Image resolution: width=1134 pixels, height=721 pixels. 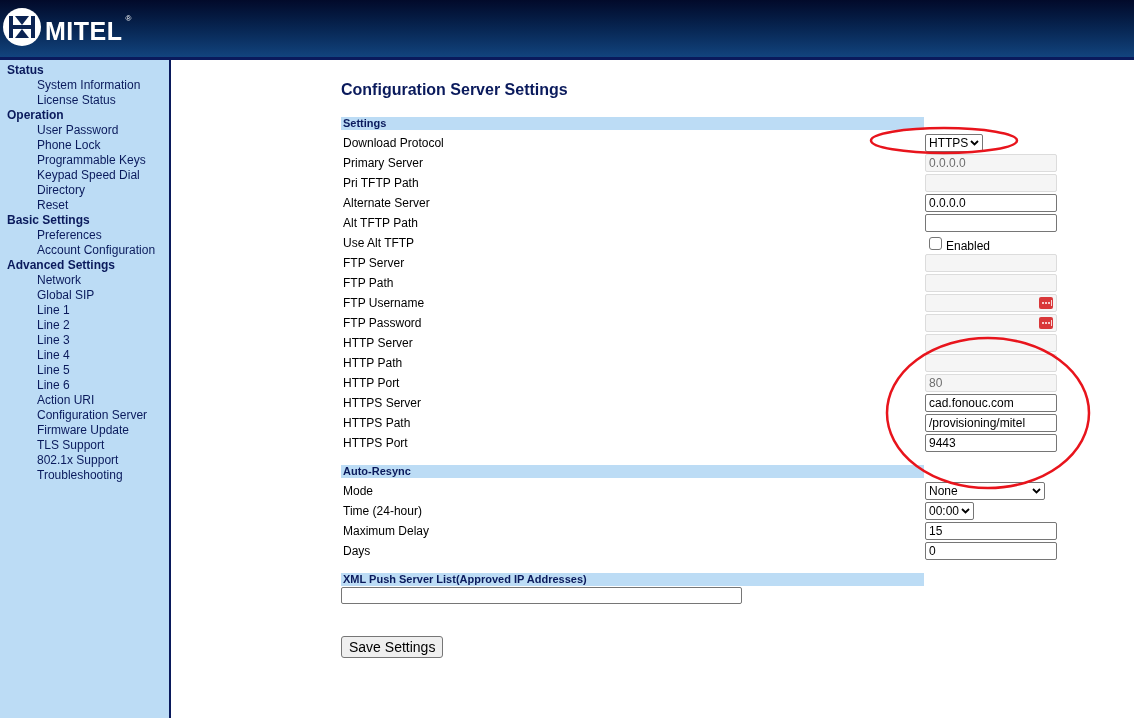 What do you see at coordinates (73, 175) in the screenshot?
I see `sidebar-link: Keypad Speed Dial` at bounding box center [73, 175].